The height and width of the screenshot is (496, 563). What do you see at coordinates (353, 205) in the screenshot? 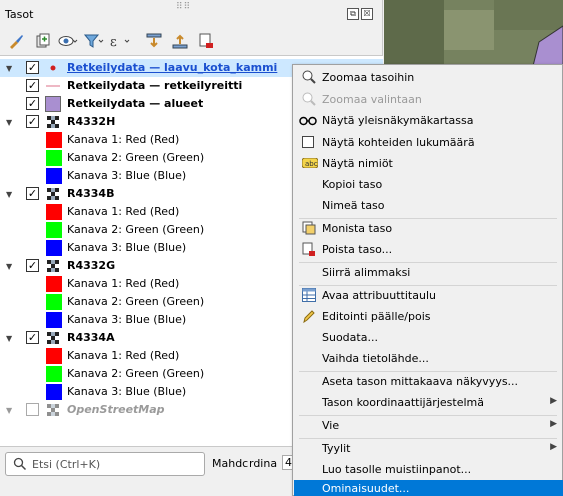
I see `menu-label: Nimeä taso` at bounding box center [353, 205].